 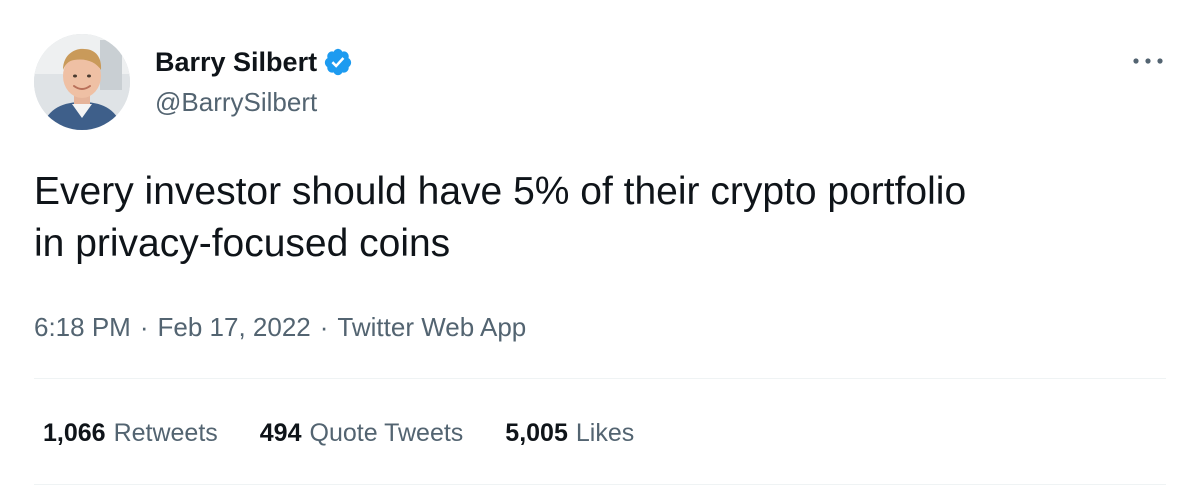 I want to click on author-handle: @BarrySilbert, so click(x=236, y=102).